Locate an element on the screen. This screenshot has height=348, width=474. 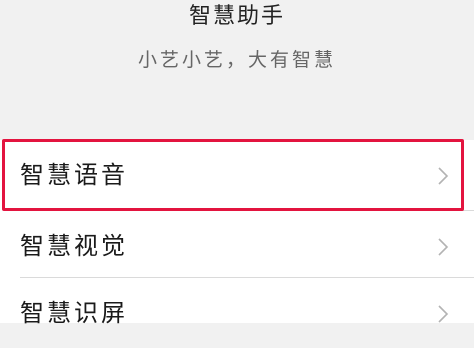
menu-item-label: 智慧语音 is located at coordinates (74, 175).